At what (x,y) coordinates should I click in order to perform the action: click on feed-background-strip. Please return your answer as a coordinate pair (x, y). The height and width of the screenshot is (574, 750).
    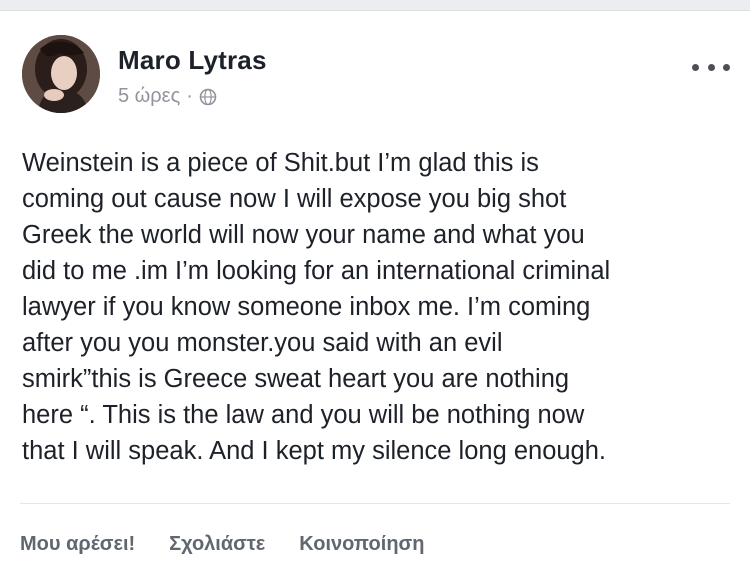
    Looking at the image, I should click on (375, 5).